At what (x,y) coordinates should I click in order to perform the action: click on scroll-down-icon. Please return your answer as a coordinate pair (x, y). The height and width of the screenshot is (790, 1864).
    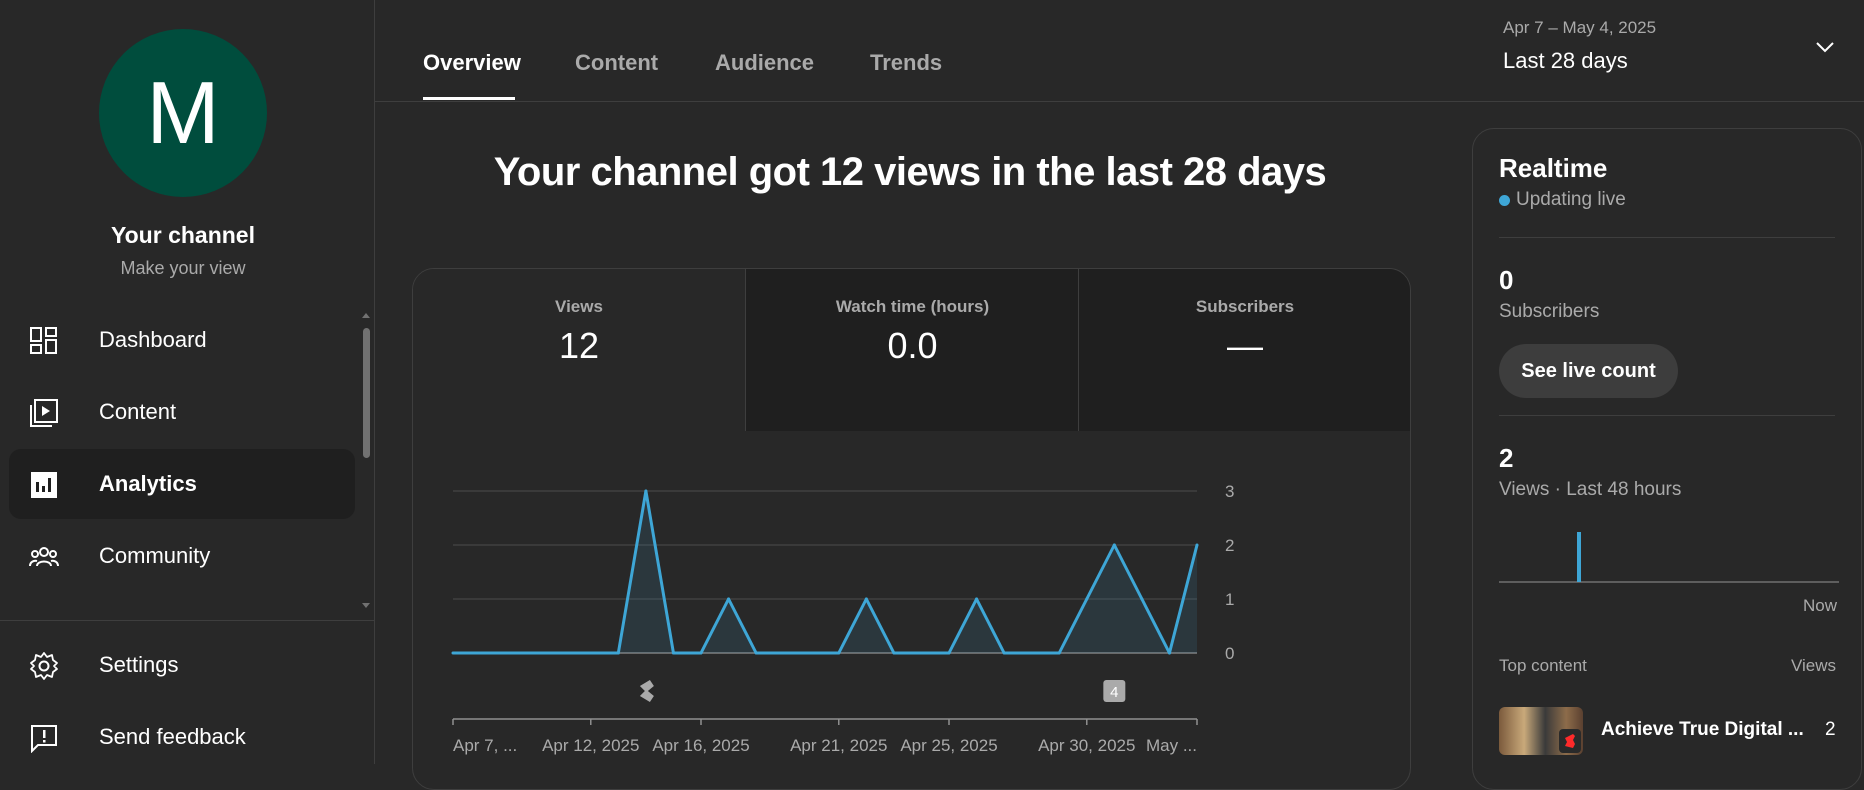
    Looking at the image, I should click on (366, 606).